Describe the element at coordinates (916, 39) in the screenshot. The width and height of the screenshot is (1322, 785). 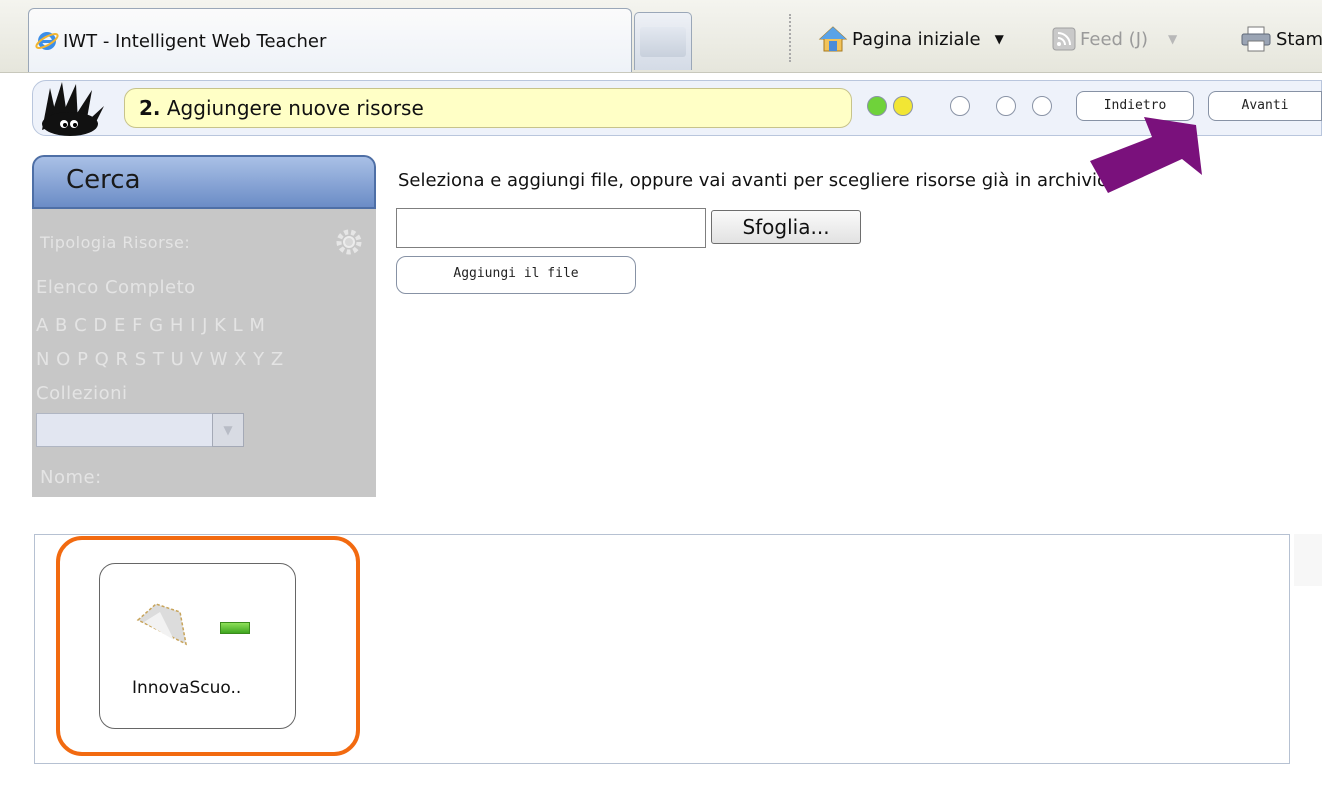
I see `home-label: Pagina iniziale` at that location.